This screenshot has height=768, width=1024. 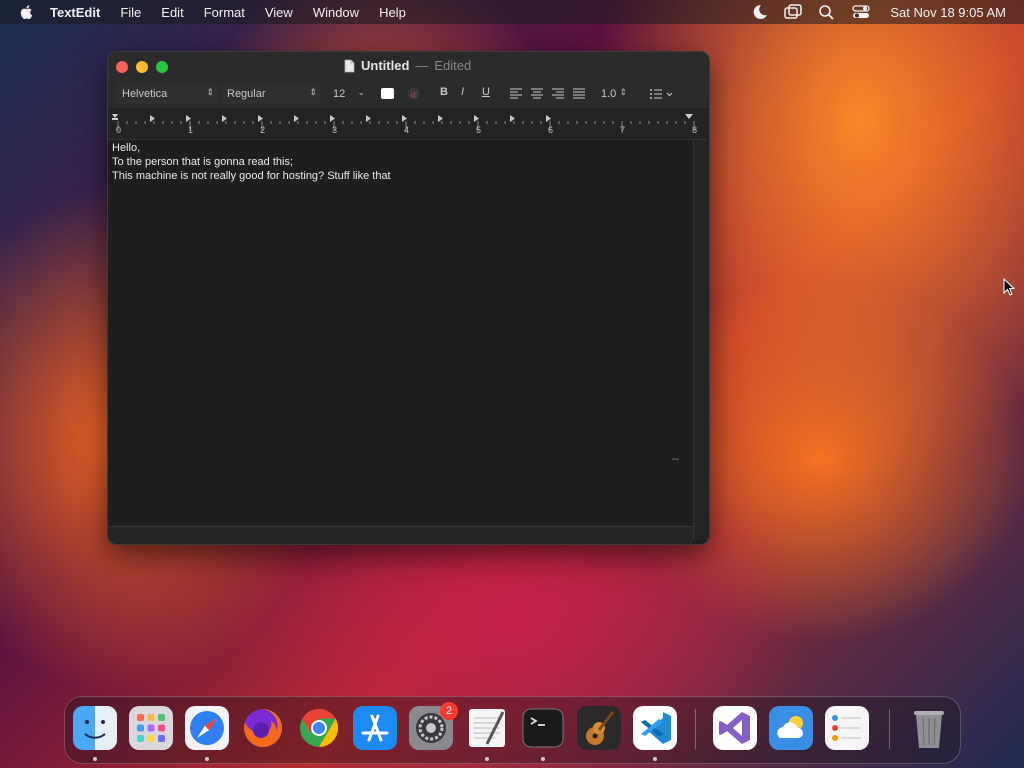 I want to click on weather-icon, so click(x=791, y=728).